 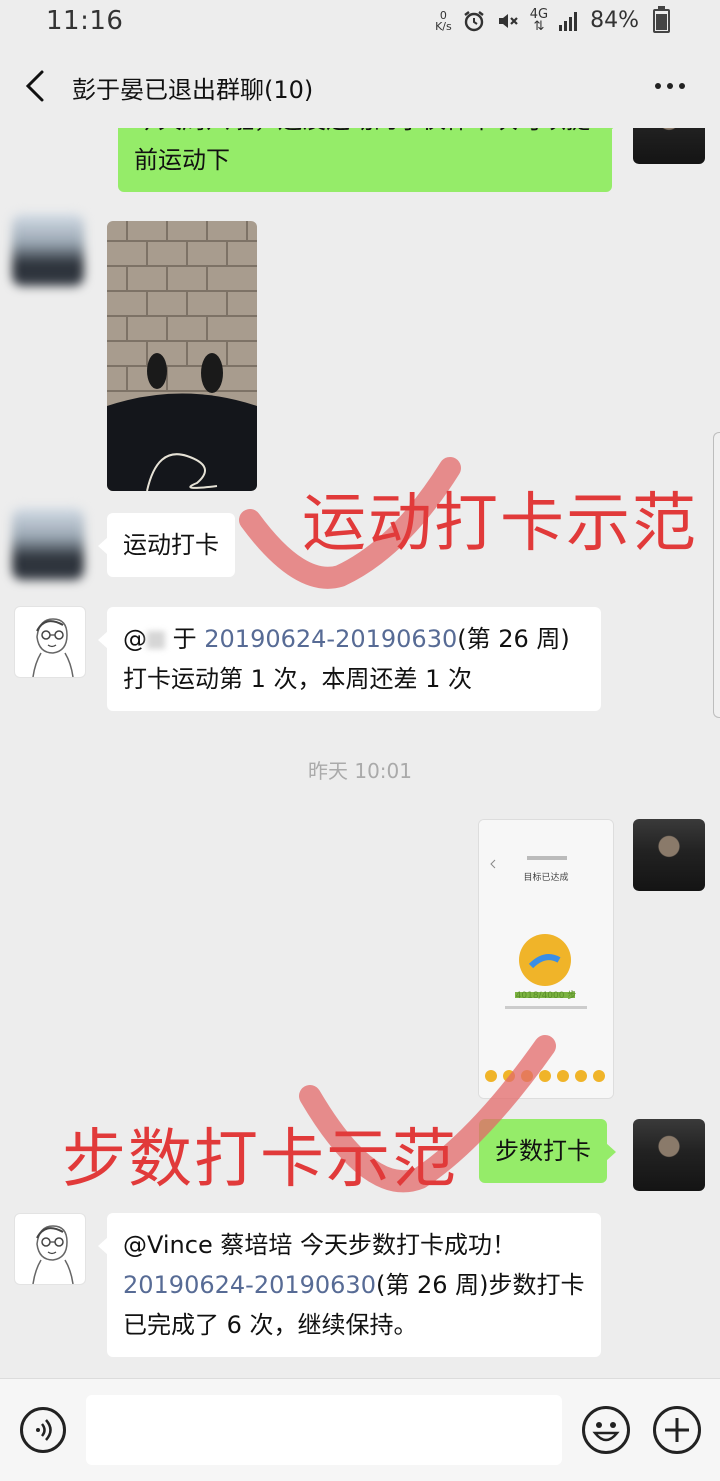 What do you see at coordinates (193, 90) in the screenshot?
I see `chat-title: 彭于晏已退出群聊(10)` at bounding box center [193, 90].